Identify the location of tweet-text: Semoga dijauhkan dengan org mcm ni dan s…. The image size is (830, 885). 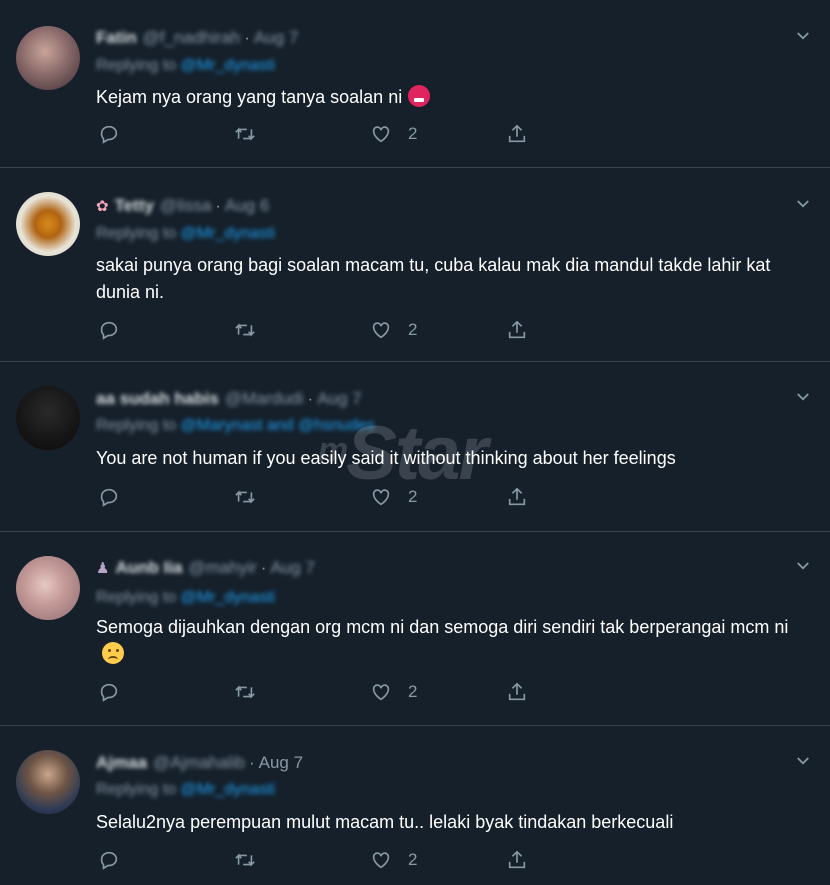
(443, 641).